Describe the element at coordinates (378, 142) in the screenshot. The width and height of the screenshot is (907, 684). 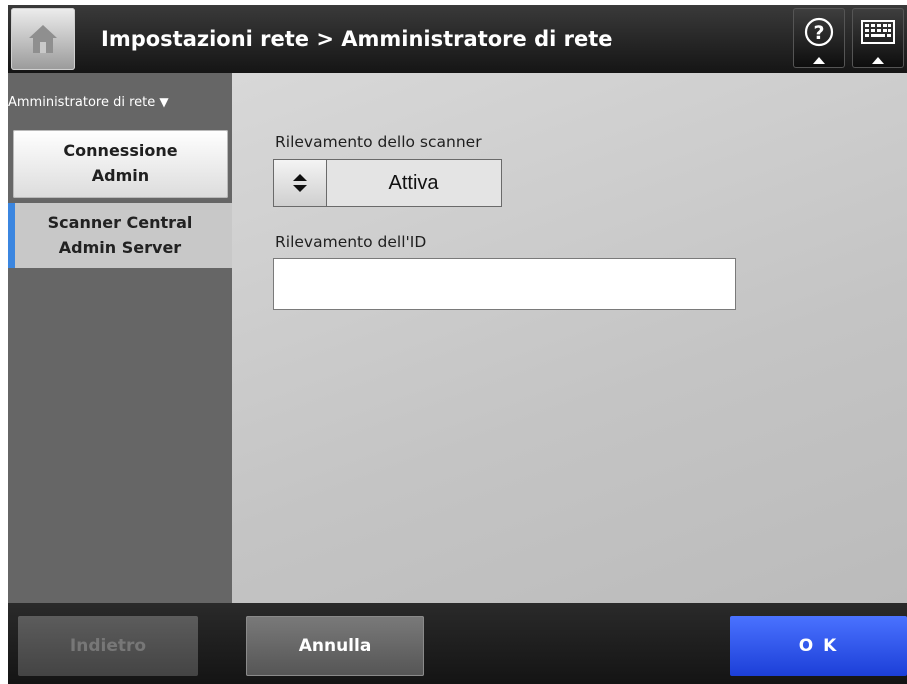
I see `scanner-detection-label: Rilevamento dello scanner` at that location.